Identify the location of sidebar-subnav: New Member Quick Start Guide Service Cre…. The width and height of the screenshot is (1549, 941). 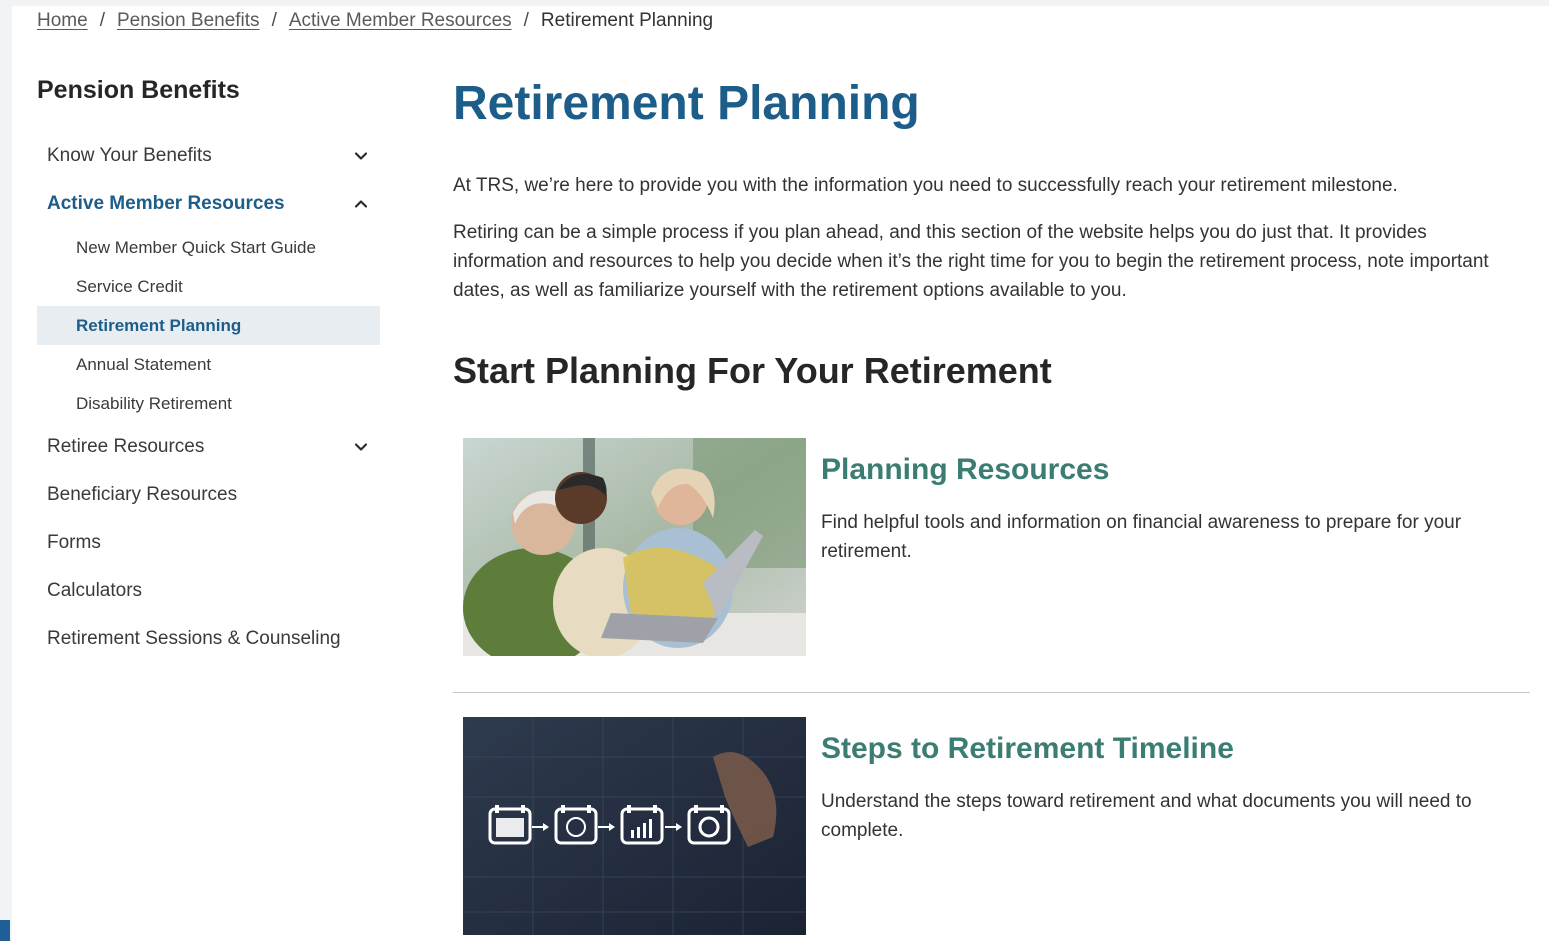
(208, 325).